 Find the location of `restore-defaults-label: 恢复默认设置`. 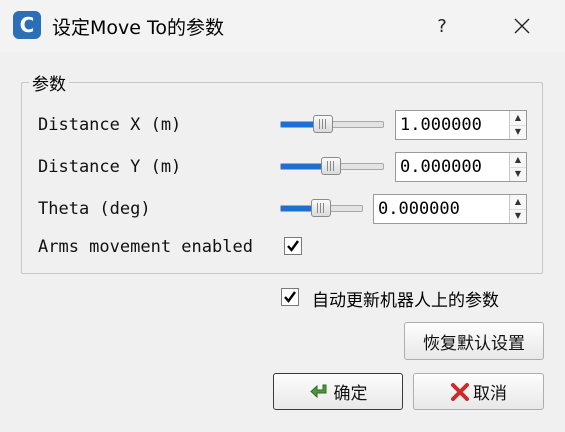

restore-defaults-label: 恢复默认设置 is located at coordinates (474, 343).